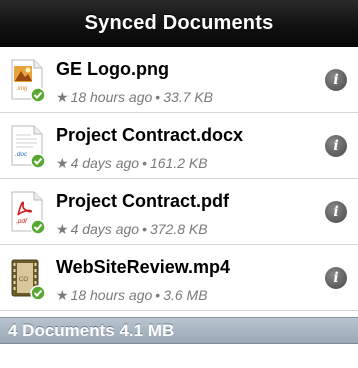 This screenshot has height=368, width=358. I want to click on svg-text: .pdf, so click(22, 221).